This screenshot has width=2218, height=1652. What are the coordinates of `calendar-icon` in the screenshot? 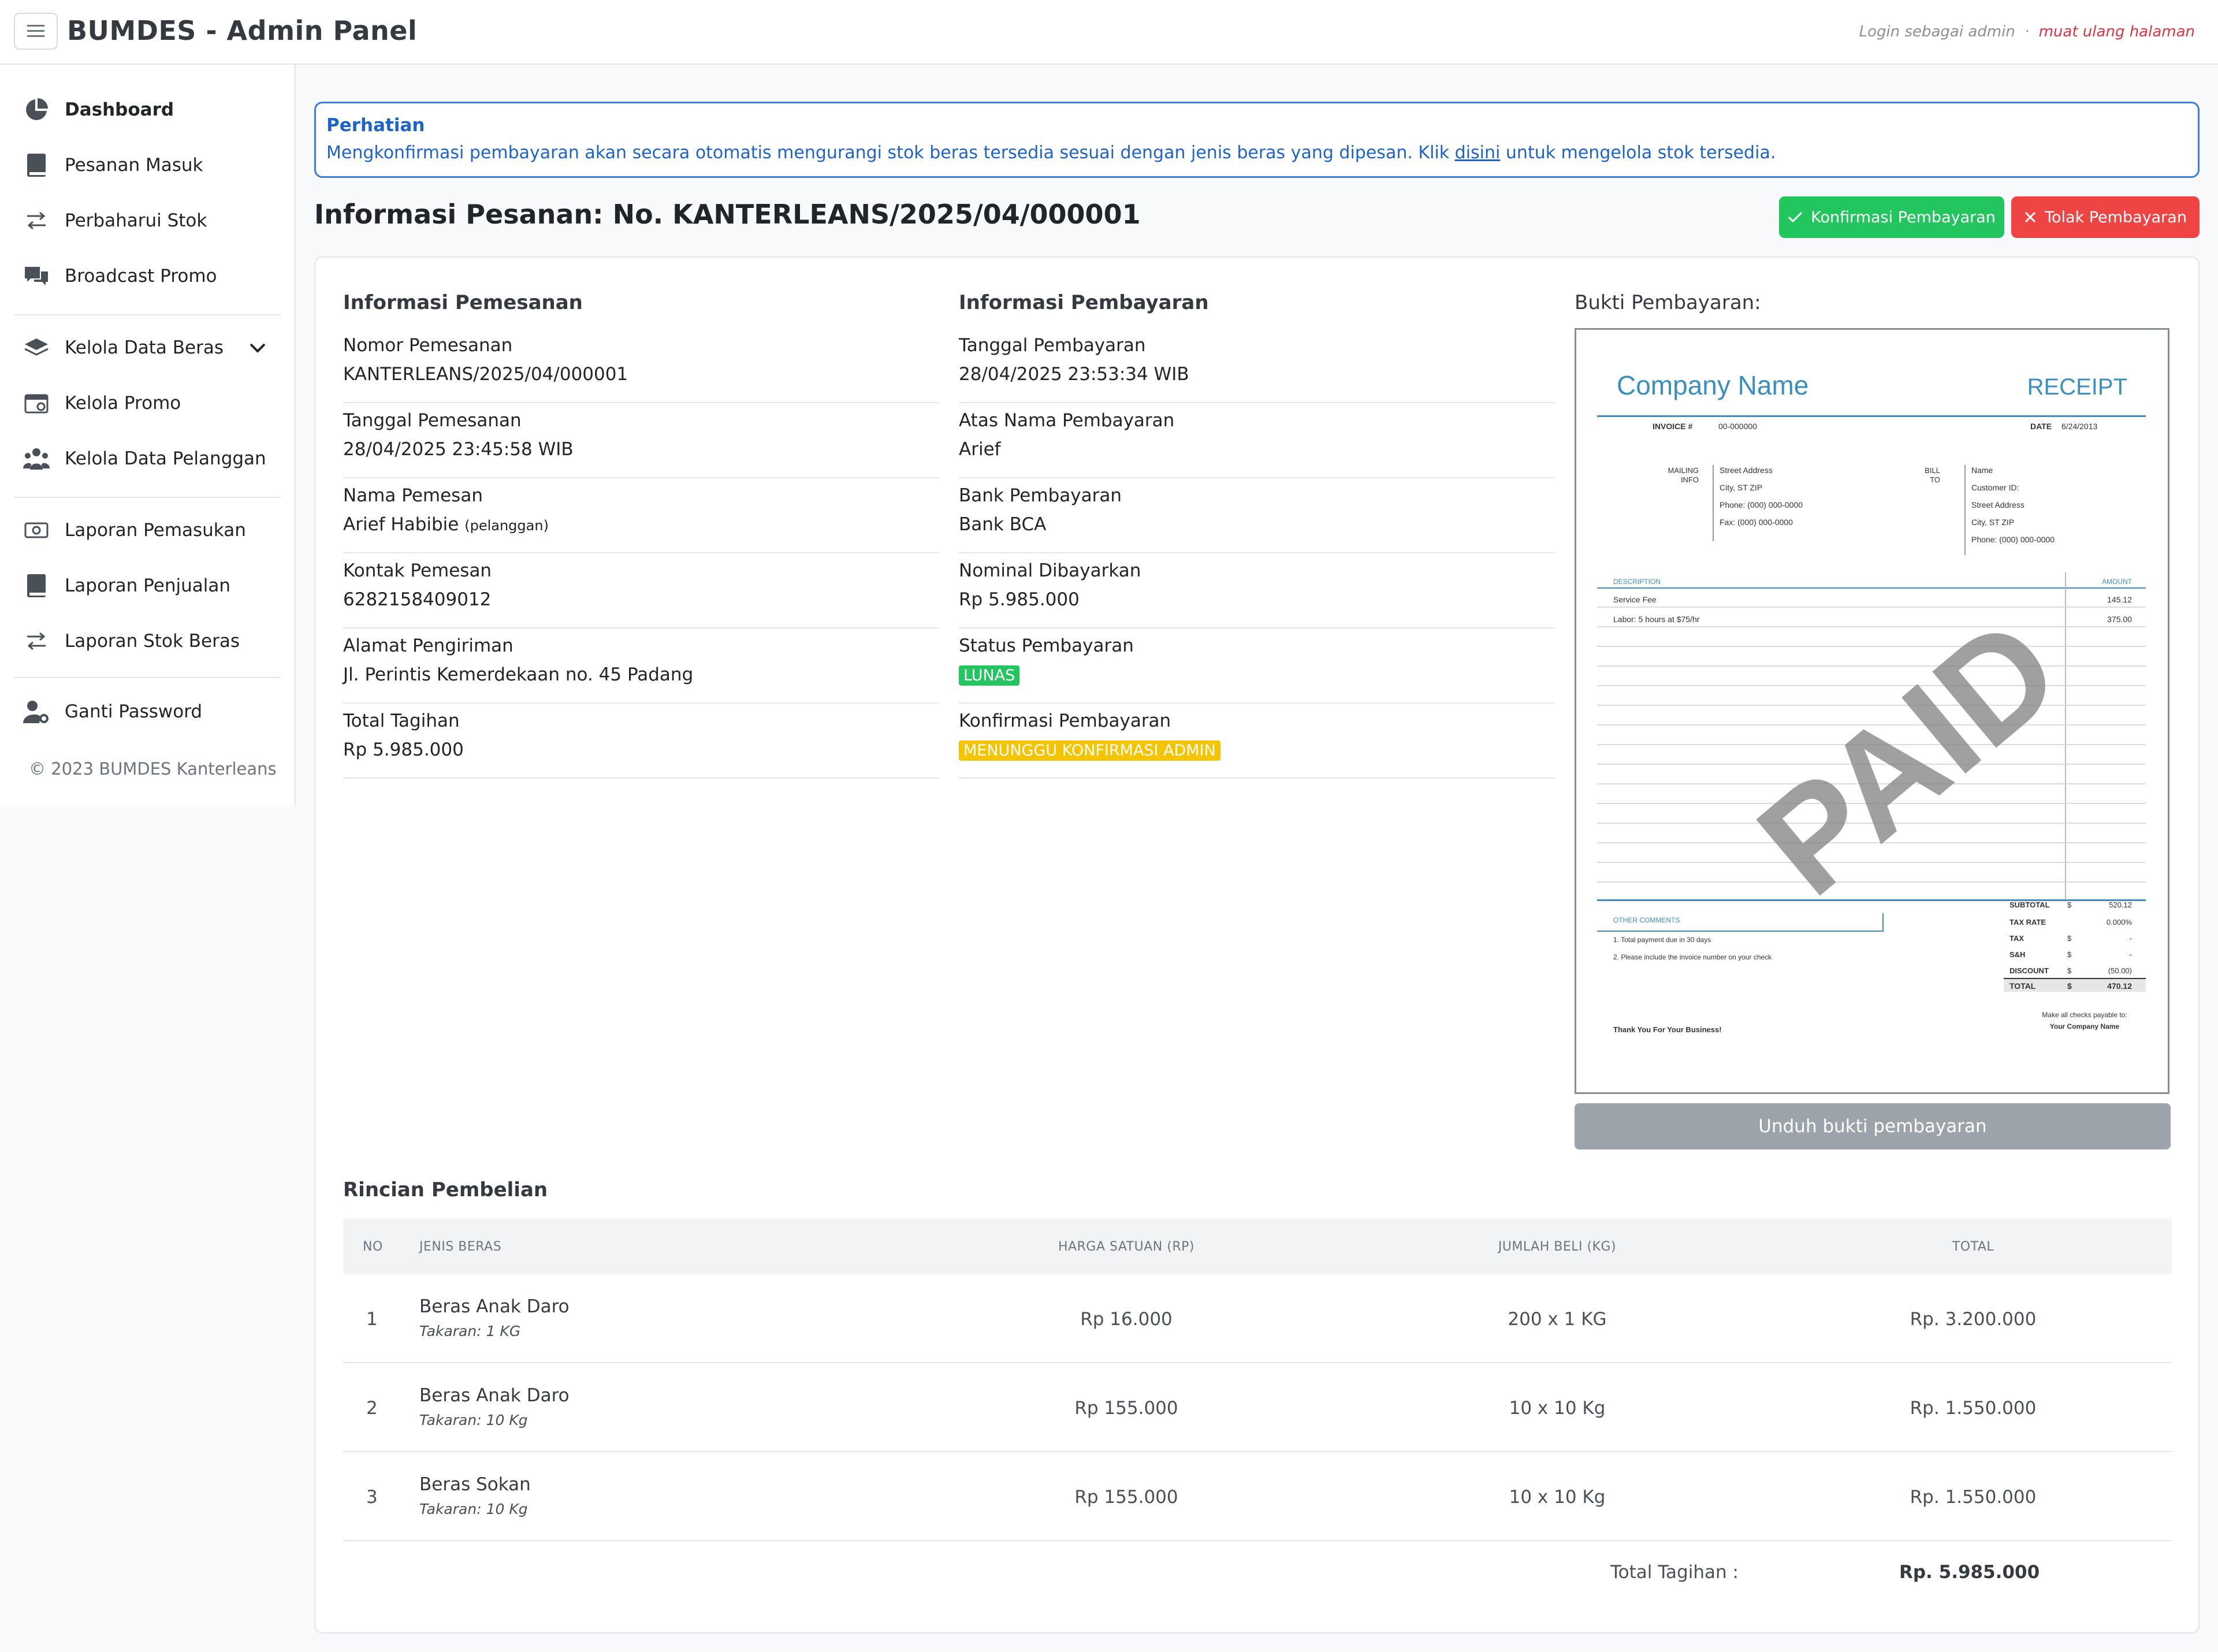 It's located at (36, 403).